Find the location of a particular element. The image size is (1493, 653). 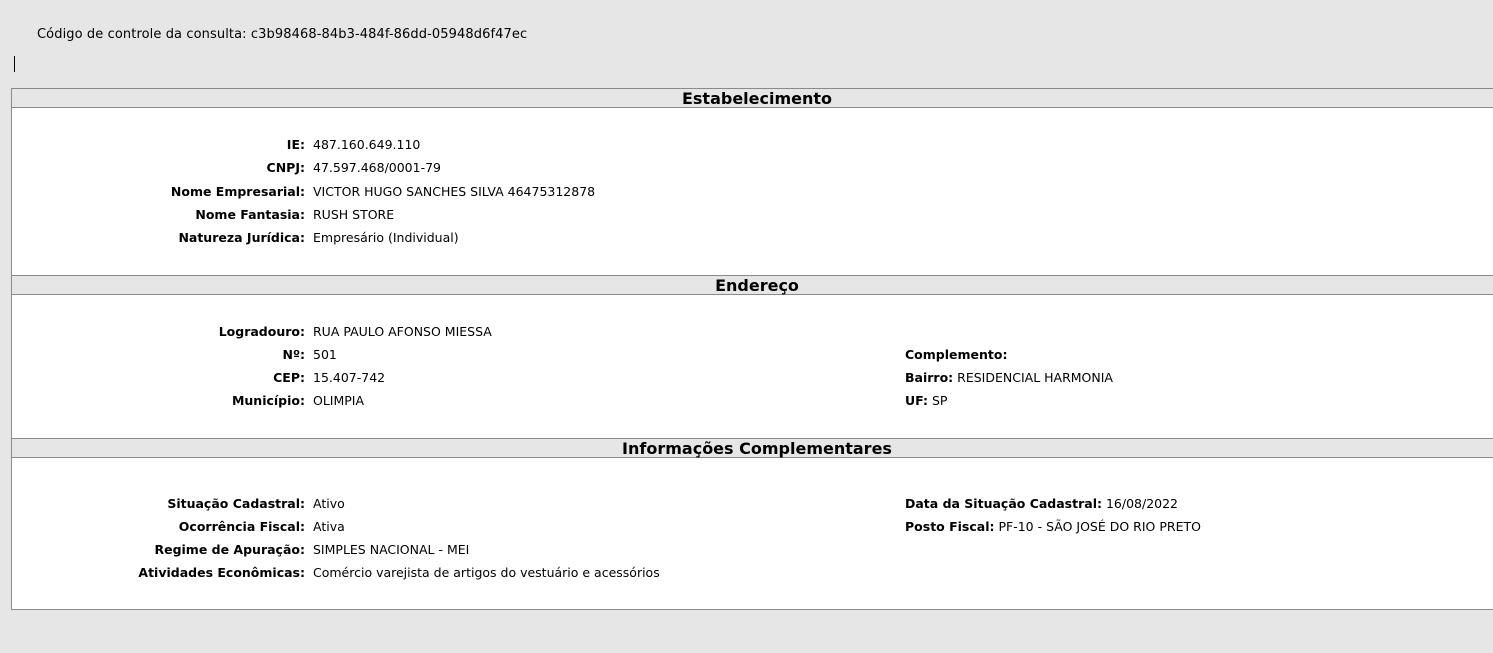

field-row-bairro: Bairro: RESIDENCIAL HARMONIA is located at coordinates (1009, 378).